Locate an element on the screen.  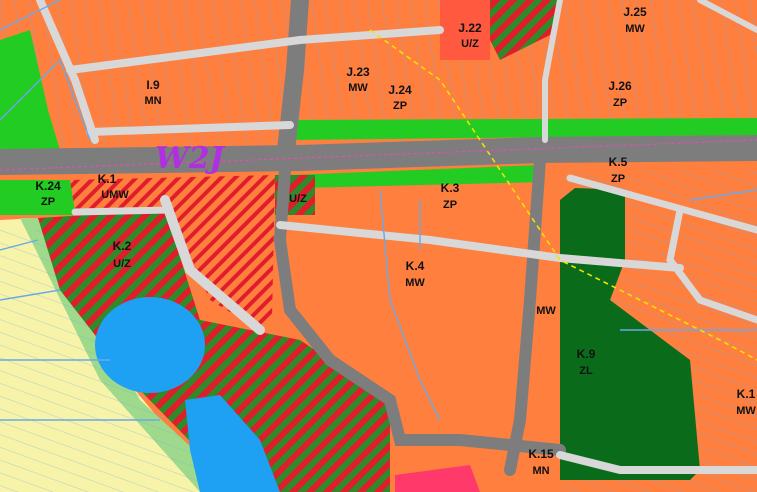
zone-j22-code: J.22 is located at coordinates (470, 28).